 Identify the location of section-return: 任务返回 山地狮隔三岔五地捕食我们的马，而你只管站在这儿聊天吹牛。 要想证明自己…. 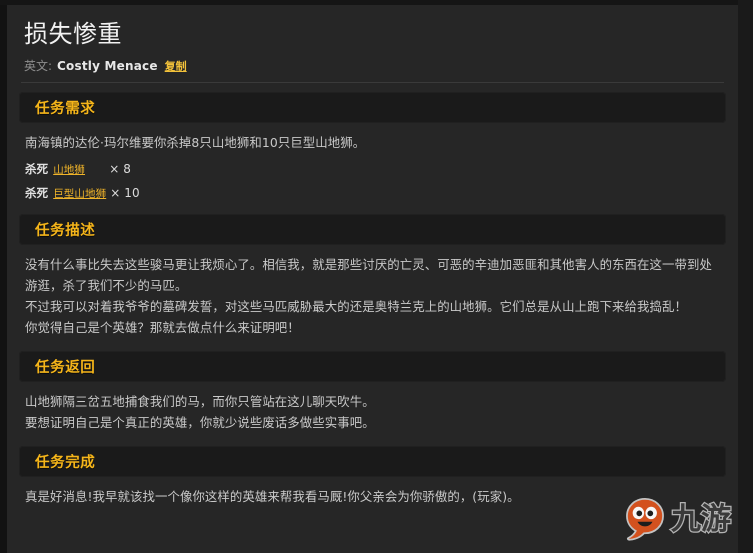
(372, 394).